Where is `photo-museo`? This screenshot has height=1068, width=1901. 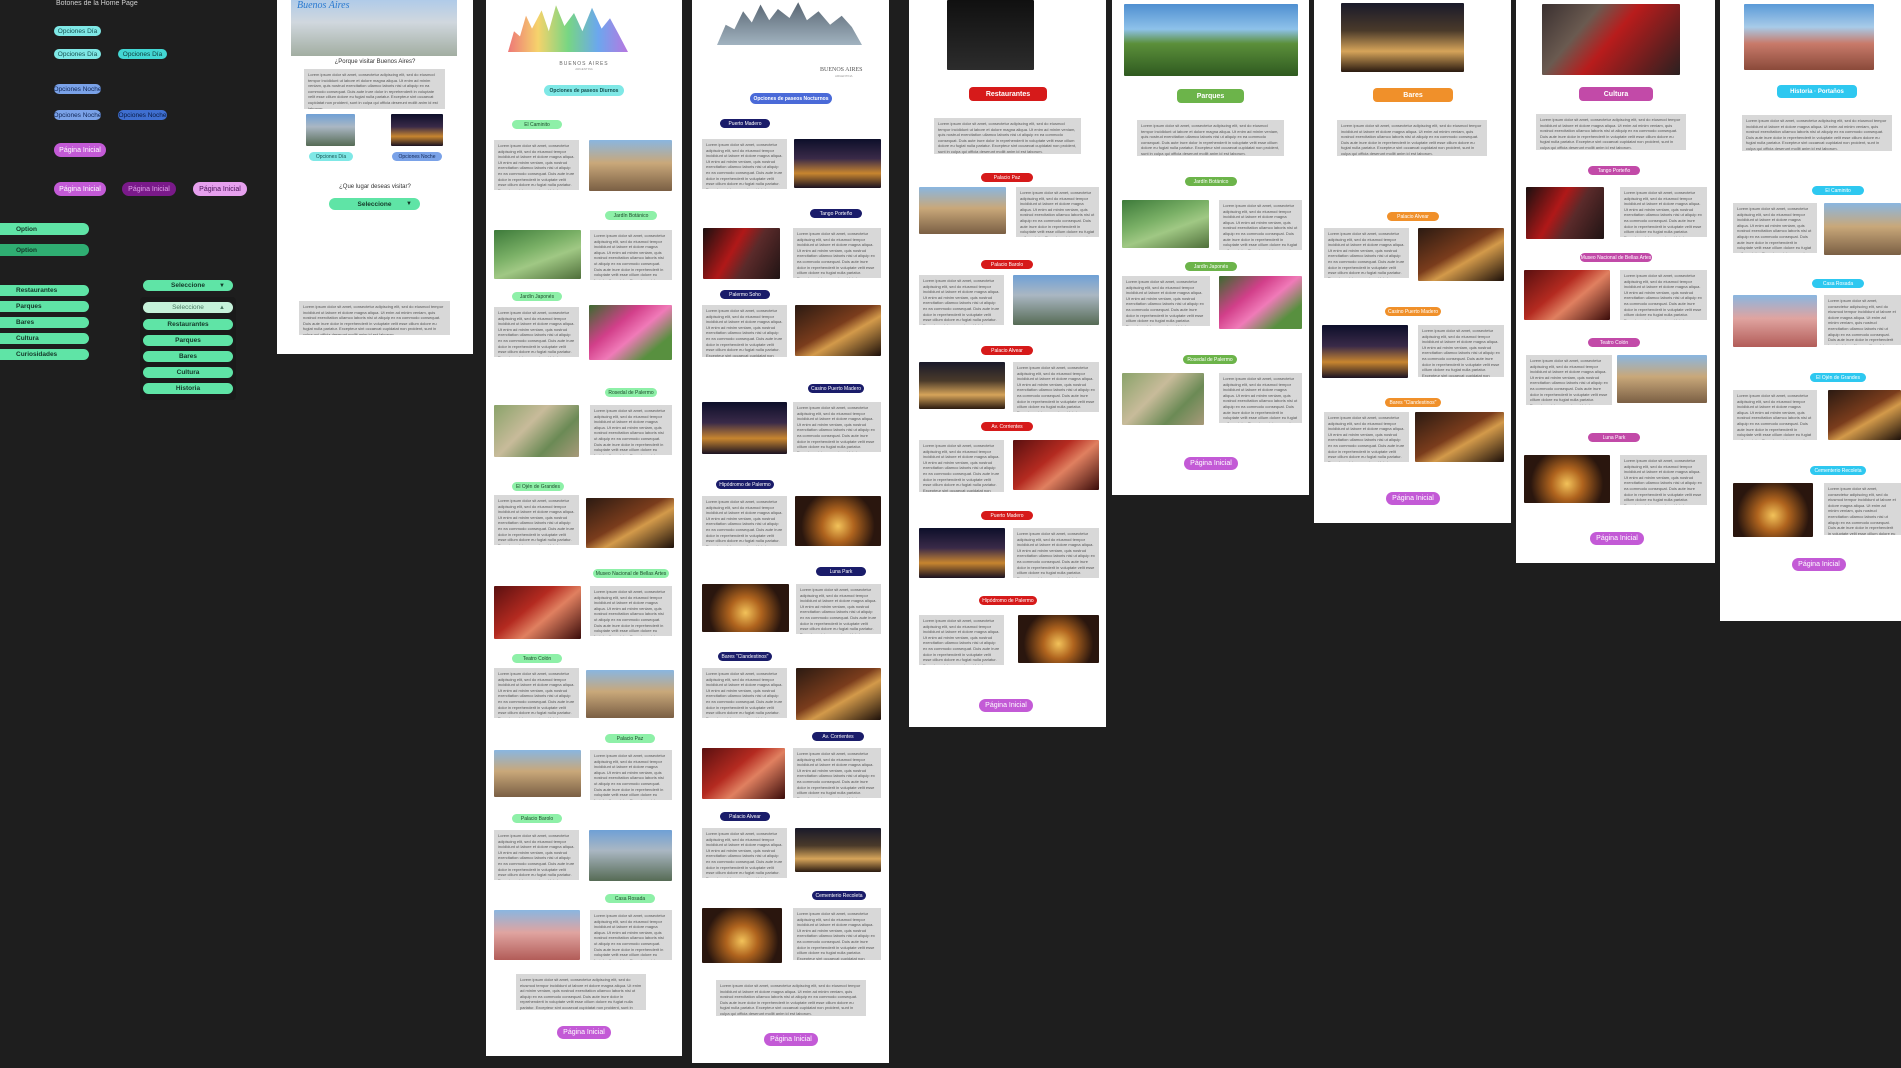
photo-museo is located at coordinates (1567, 295).